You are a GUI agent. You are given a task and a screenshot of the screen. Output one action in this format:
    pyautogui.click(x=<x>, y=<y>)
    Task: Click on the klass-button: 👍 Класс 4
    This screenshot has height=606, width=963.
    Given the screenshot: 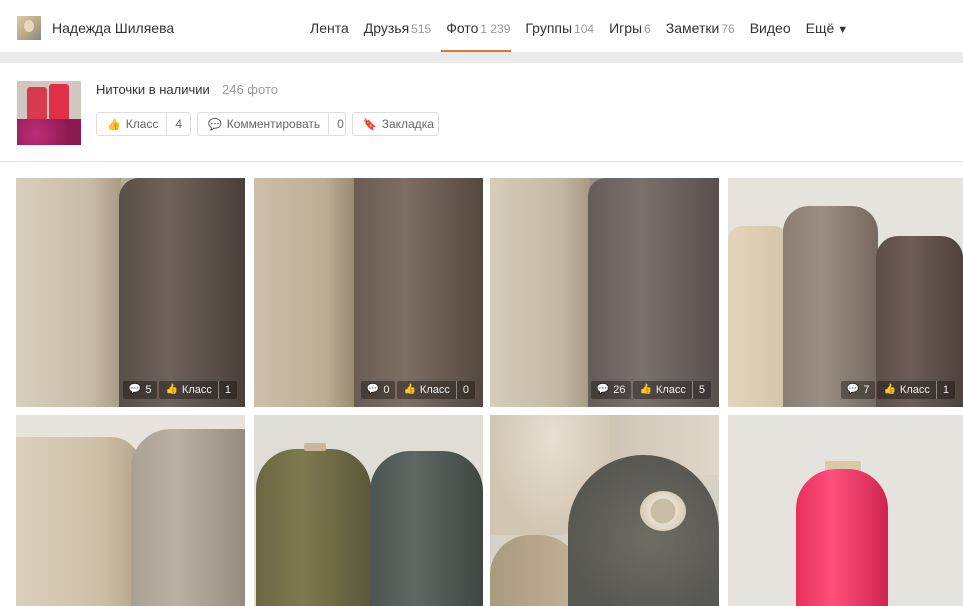 What is the action you would take?
    pyautogui.click(x=143, y=124)
    